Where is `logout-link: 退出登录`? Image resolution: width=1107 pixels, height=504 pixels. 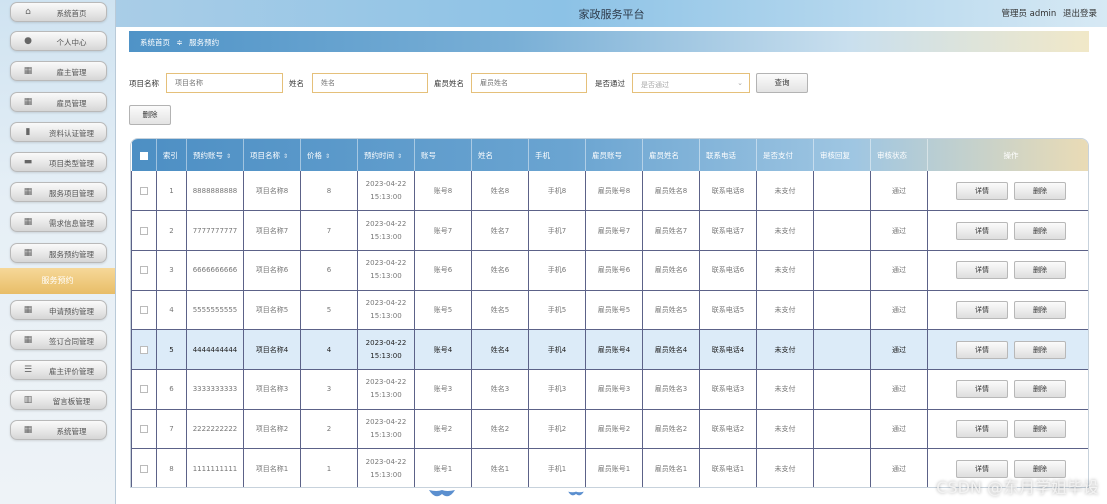 logout-link: 退出登录 is located at coordinates (1080, 14).